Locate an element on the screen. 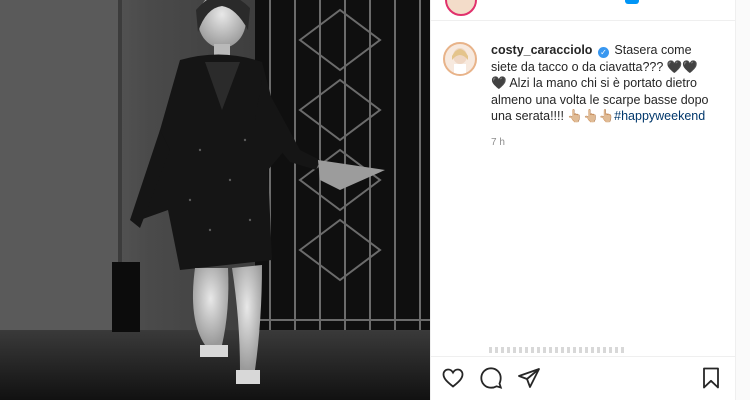  actions-divider is located at coordinates (583, 356).